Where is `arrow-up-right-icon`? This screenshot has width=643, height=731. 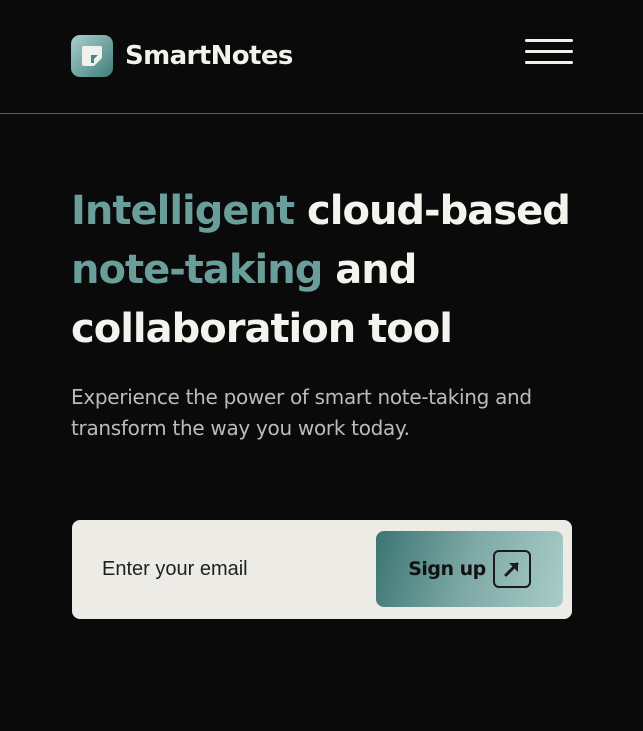 arrow-up-right-icon is located at coordinates (511, 569).